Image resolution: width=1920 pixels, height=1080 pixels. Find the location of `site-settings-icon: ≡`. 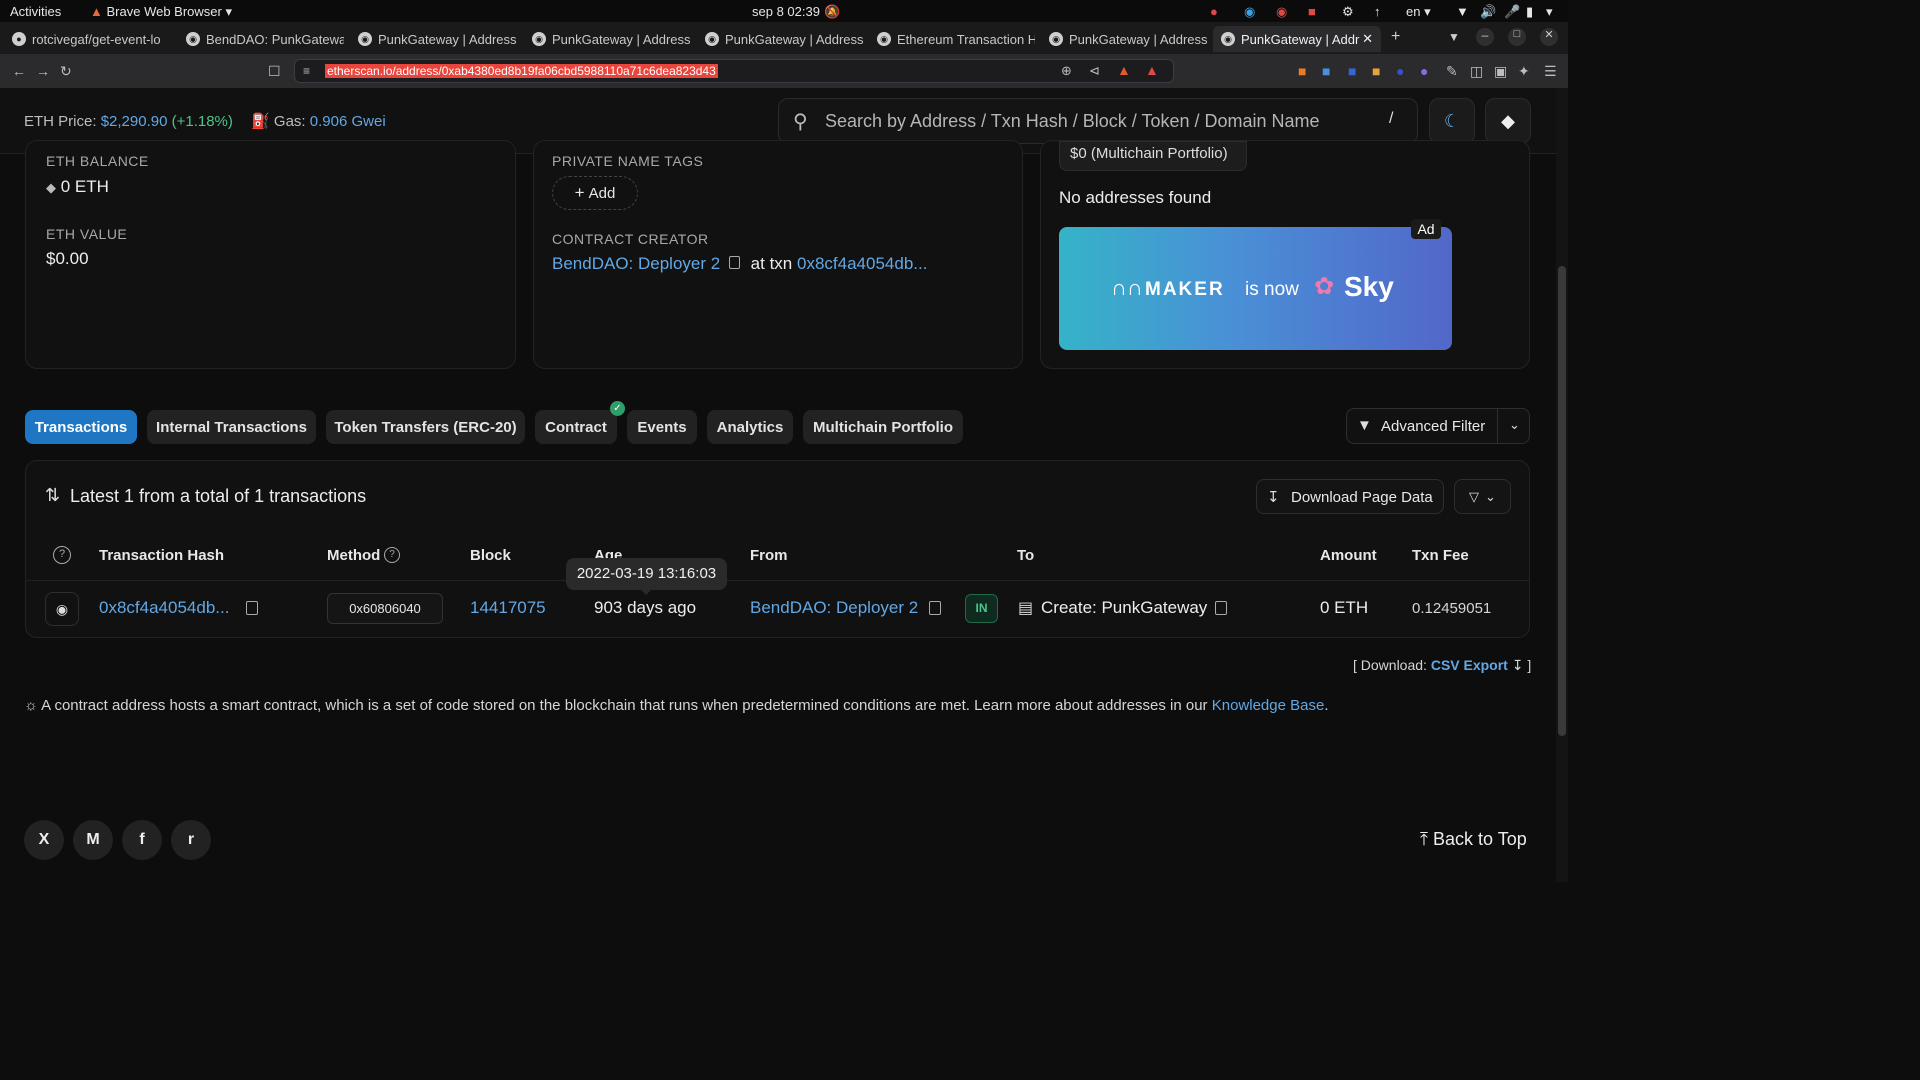

site-settings-icon: ≡ is located at coordinates (306, 71).